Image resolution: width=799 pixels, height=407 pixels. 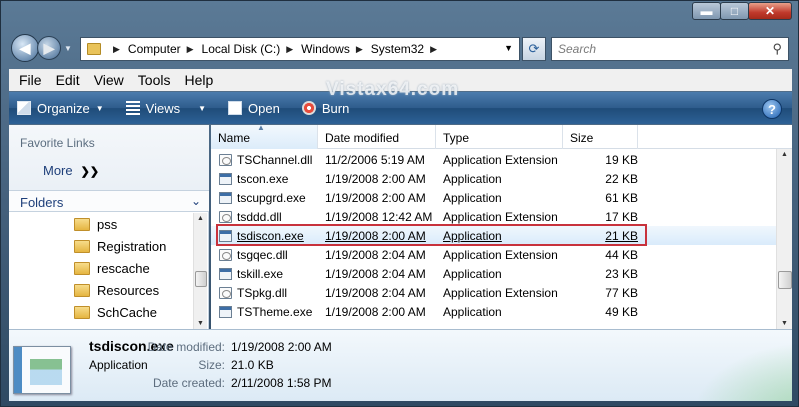 I want to click on close-button: ✕, so click(x=770, y=11).